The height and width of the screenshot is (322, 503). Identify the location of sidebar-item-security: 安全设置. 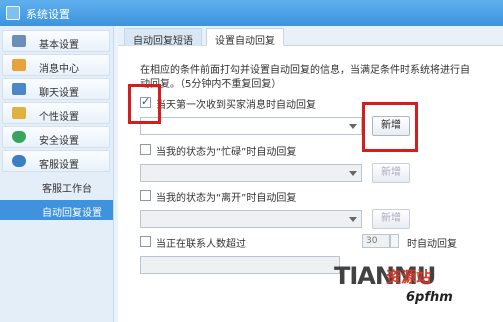
(56, 137).